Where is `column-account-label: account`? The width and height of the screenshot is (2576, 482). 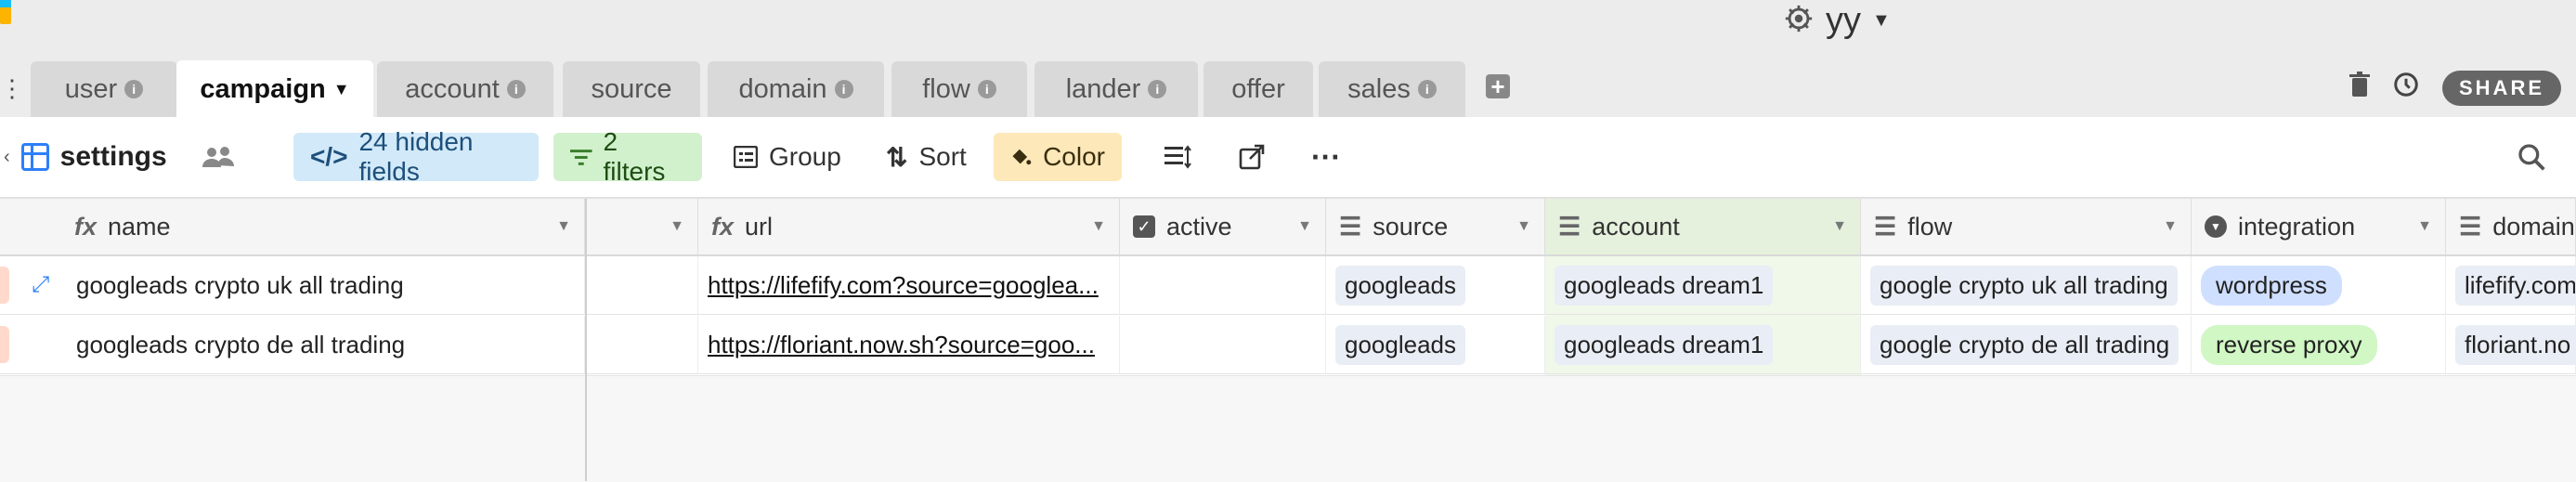
column-account-label: account is located at coordinates (1636, 226).